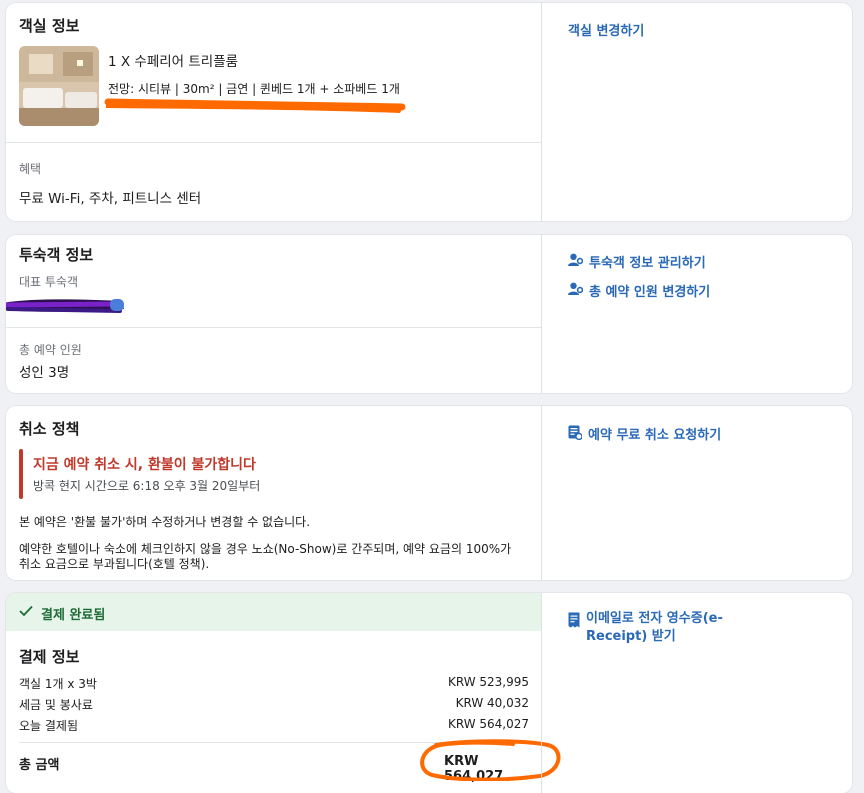 The width and height of the screenshot is (864, 793). Describe the element at coordinates (49, 26) in the screenshot. I see `room-info-title: 객실 정보` at that location.